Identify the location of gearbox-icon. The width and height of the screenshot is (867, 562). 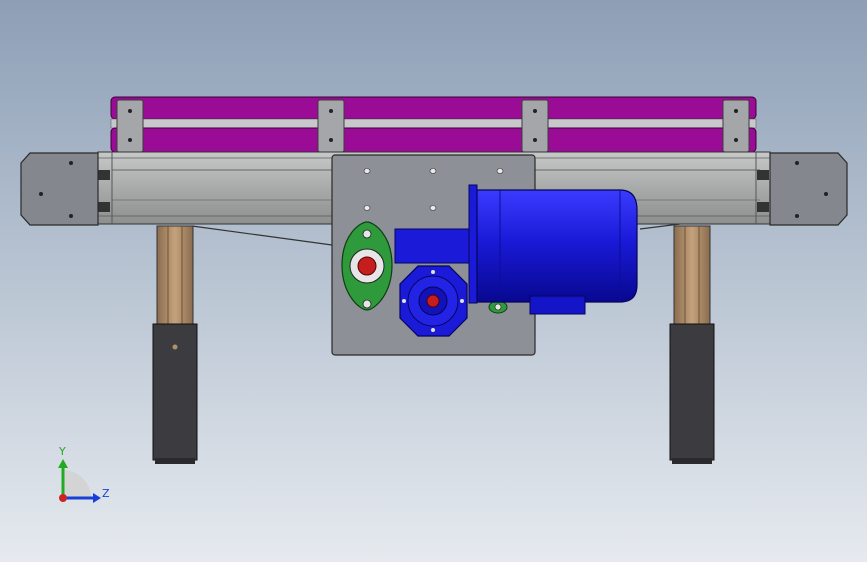
(433, 301).